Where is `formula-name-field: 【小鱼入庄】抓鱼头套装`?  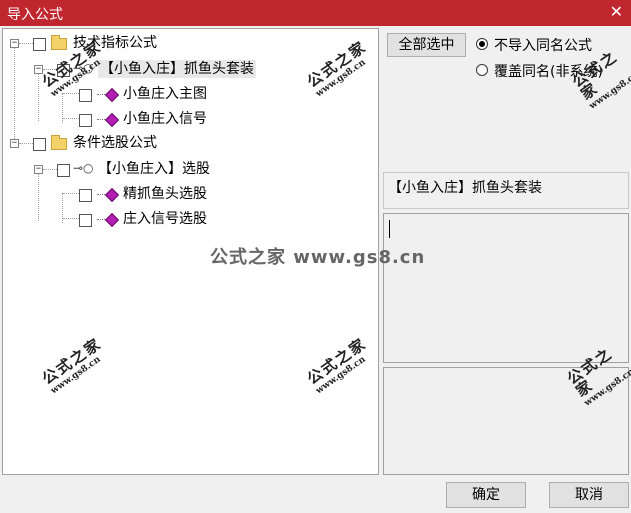
formula-name-field: 【小鱼入庄】抓鱼头套装 is located at coordinates (506, 190).